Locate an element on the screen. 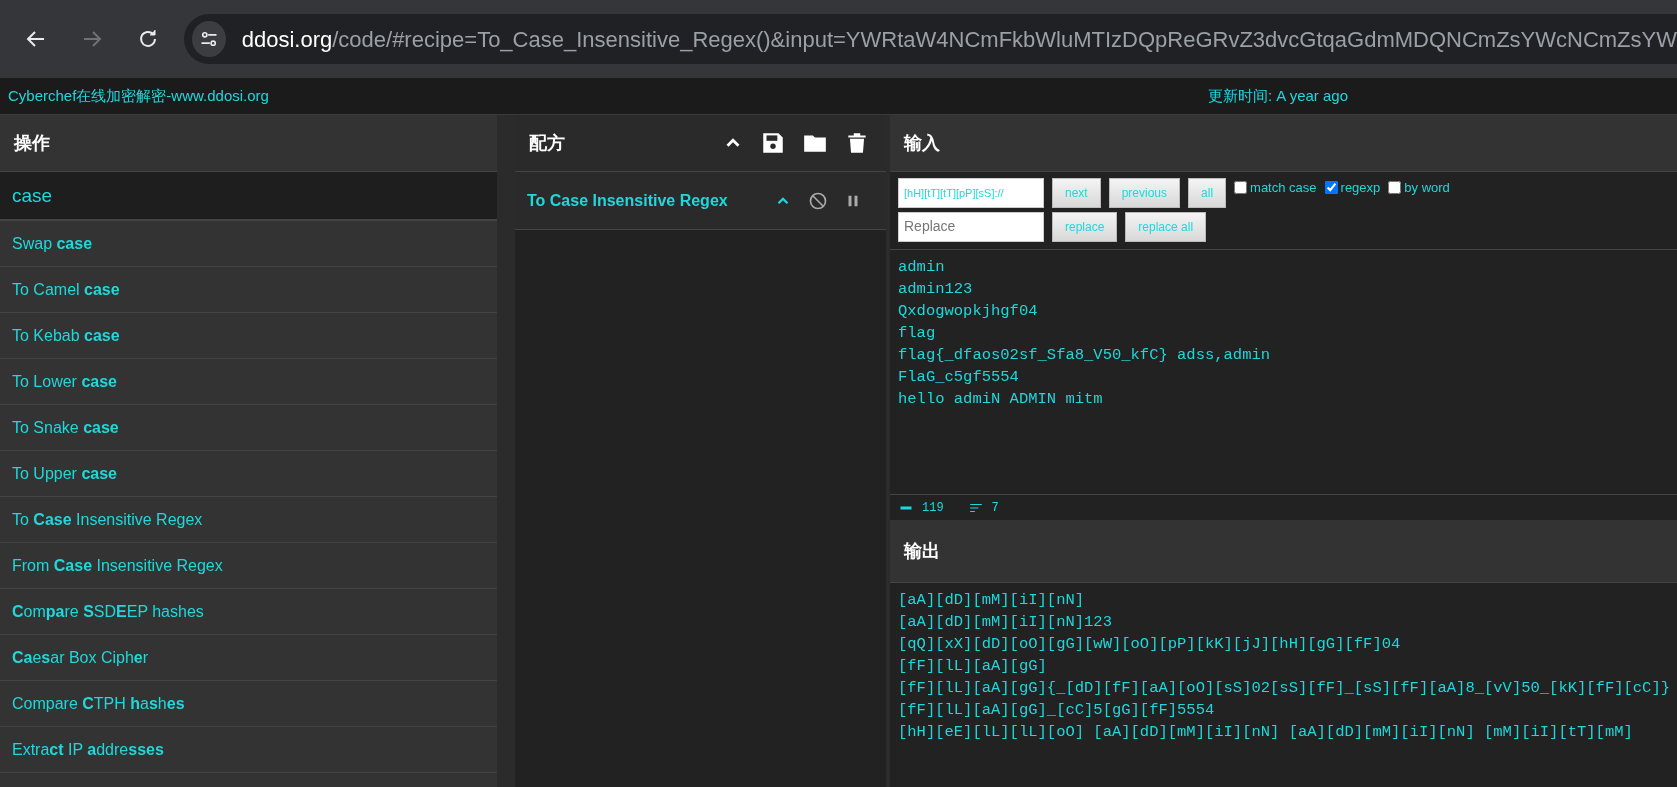 The width and height of the screenshot is (1677, 787). input-line: Qxdogwopkjhgf04 is located at coordinates (968, 311).